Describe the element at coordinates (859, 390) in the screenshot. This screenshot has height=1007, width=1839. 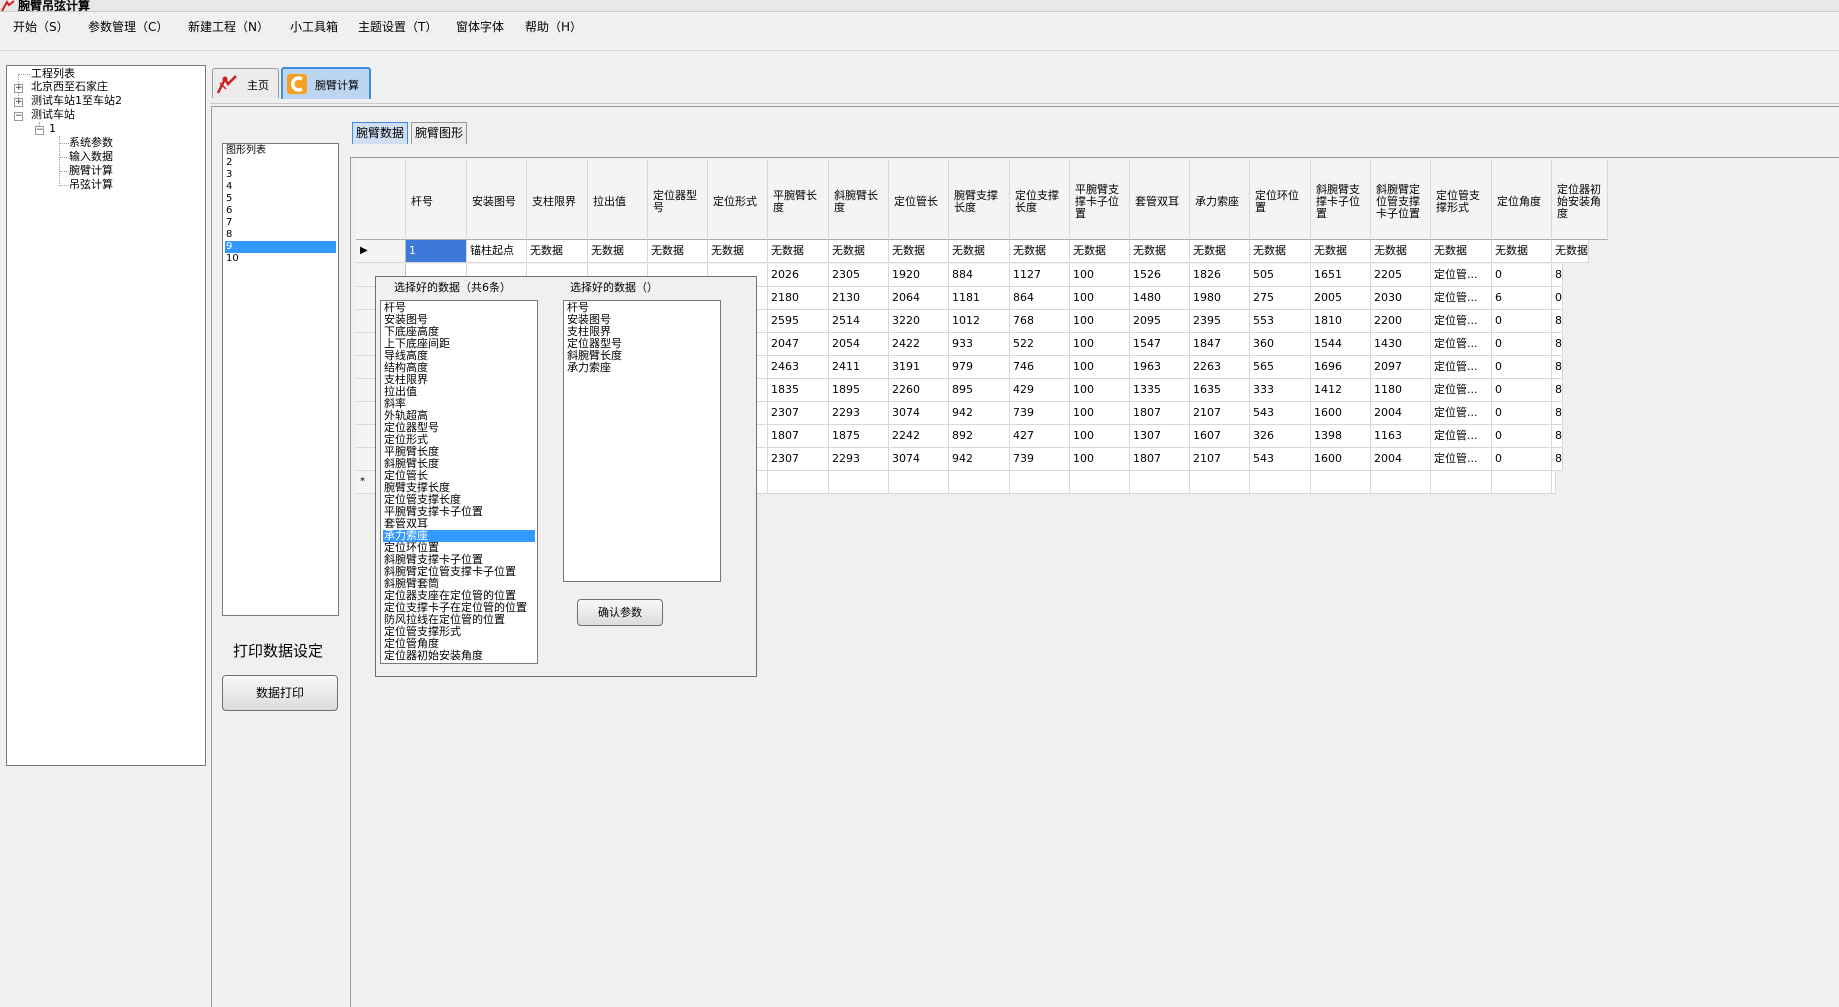
I see `table-cell: 1895` at that location.